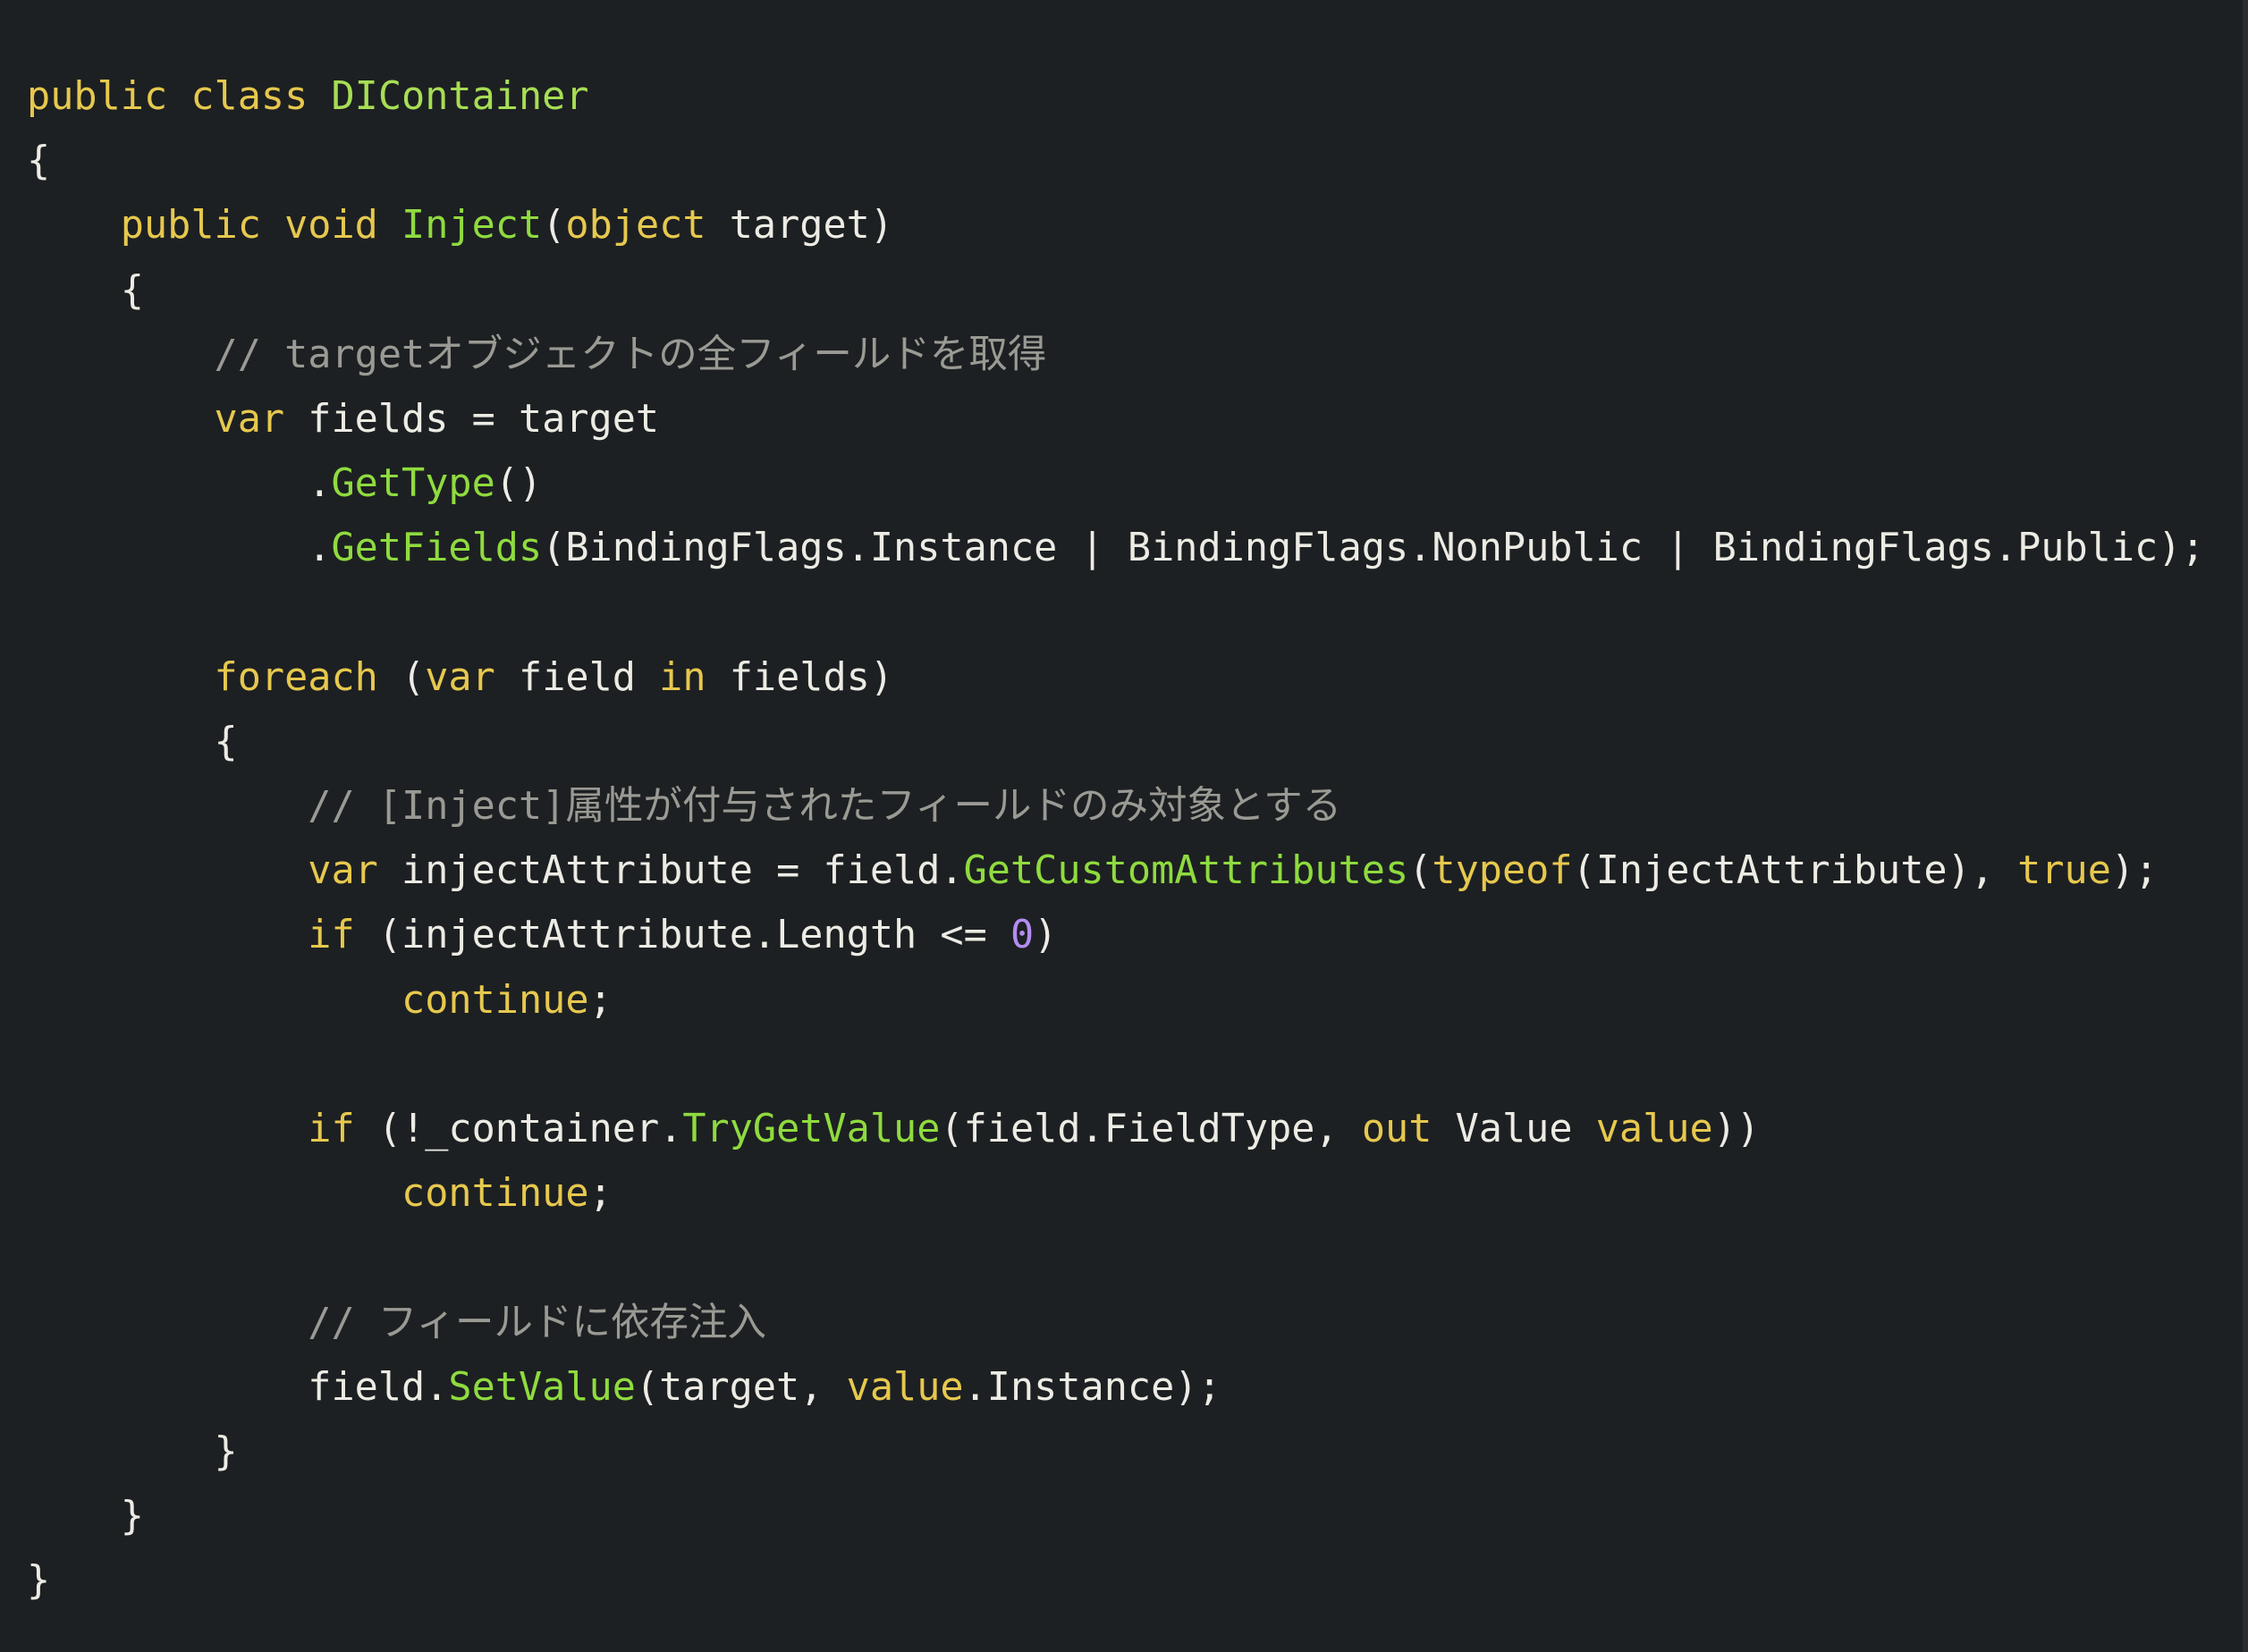  Describe the element at coordinates (1116, 677) in the screenshot. I see `code-line: foreach (var field in fields)` at that location.